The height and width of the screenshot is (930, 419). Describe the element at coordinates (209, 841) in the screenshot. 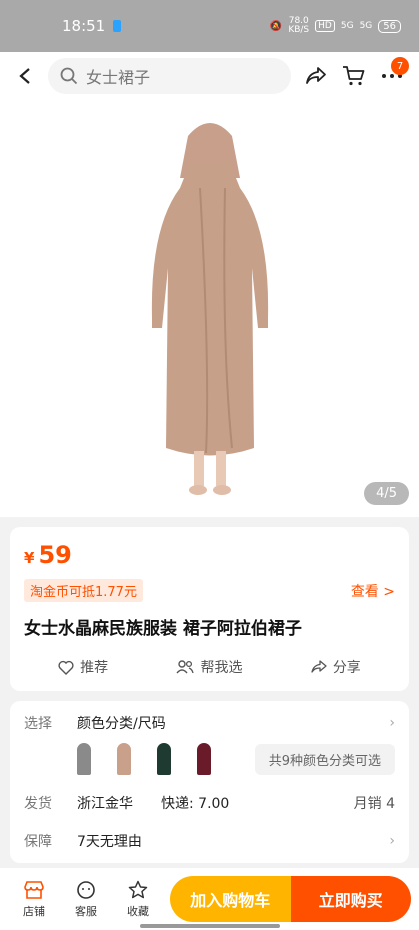

I see `guarantee-row: 保障 7天无理由 ›` at that location.